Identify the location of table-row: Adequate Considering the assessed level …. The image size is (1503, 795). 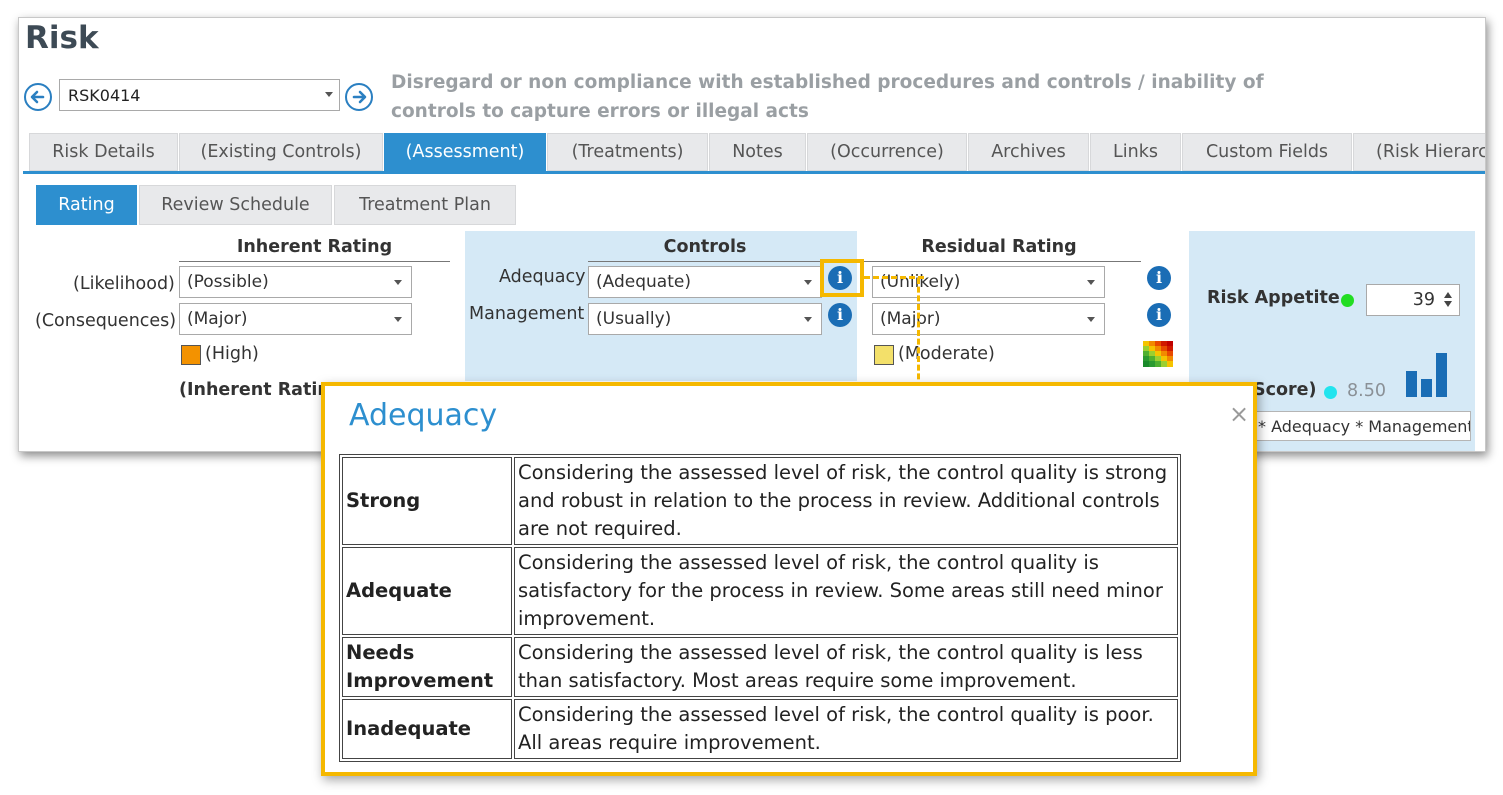
(760, 591).